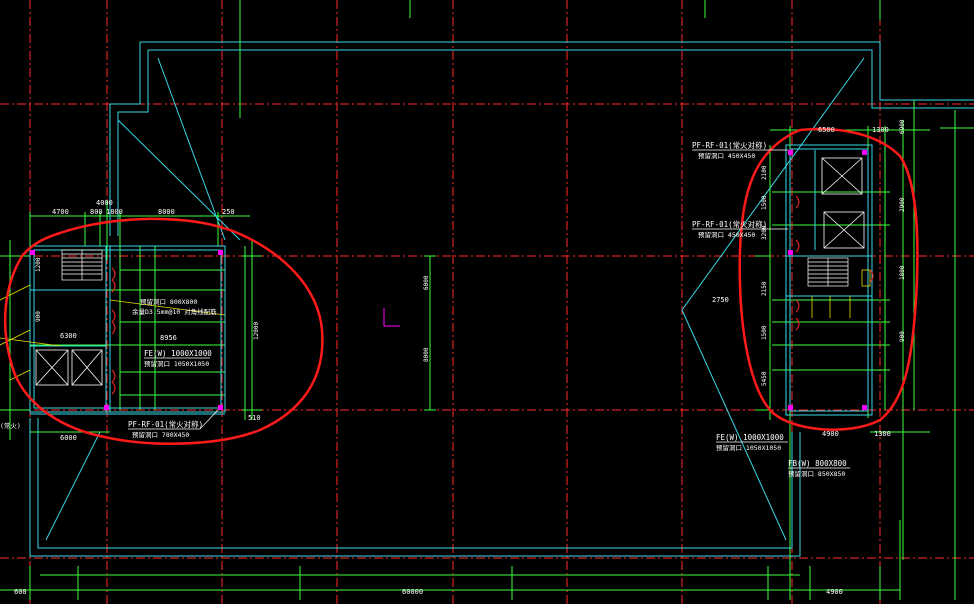 This screenshot has width=974, height=604. What do you see at coordinates (426, 282) in the screenshot?
I see `dim-6000-mid: 6000` at bounding box center [426, 282].